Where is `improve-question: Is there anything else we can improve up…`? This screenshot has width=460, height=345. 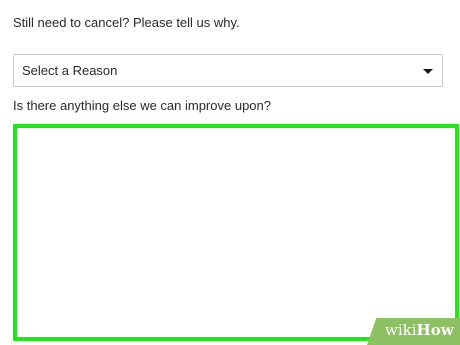
improve-question: Is there anything else we can improve up… is located at coordinates (142, 105).